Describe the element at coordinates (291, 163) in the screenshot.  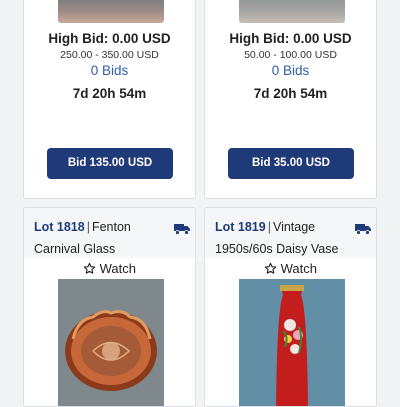
I see `bid-button: Bid 35.00 USD` at that location.